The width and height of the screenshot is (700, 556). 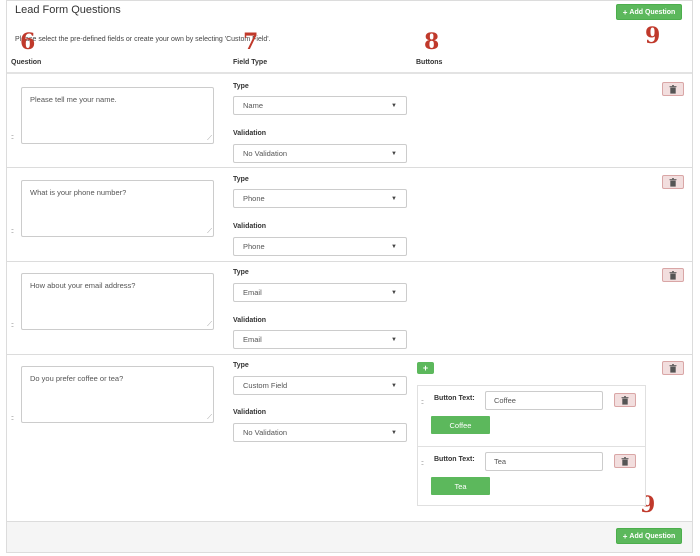 What do you see at coordinates (251, 42) in the screenshot?
I see `annotation-7: 7` at bounding box center [251, 42].